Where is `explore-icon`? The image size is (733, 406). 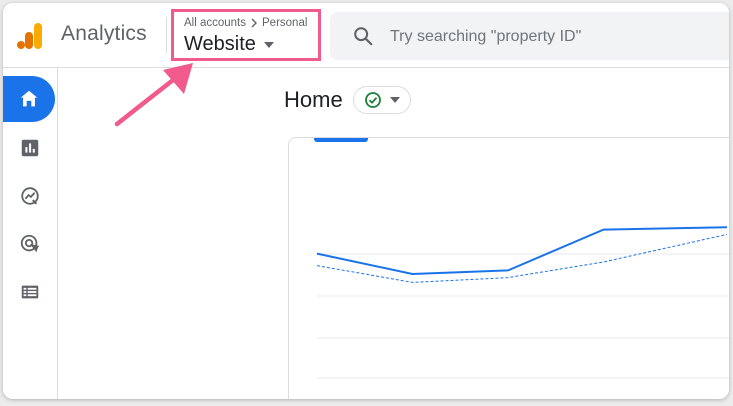
explore-icon is located at coordinates (30, 196).